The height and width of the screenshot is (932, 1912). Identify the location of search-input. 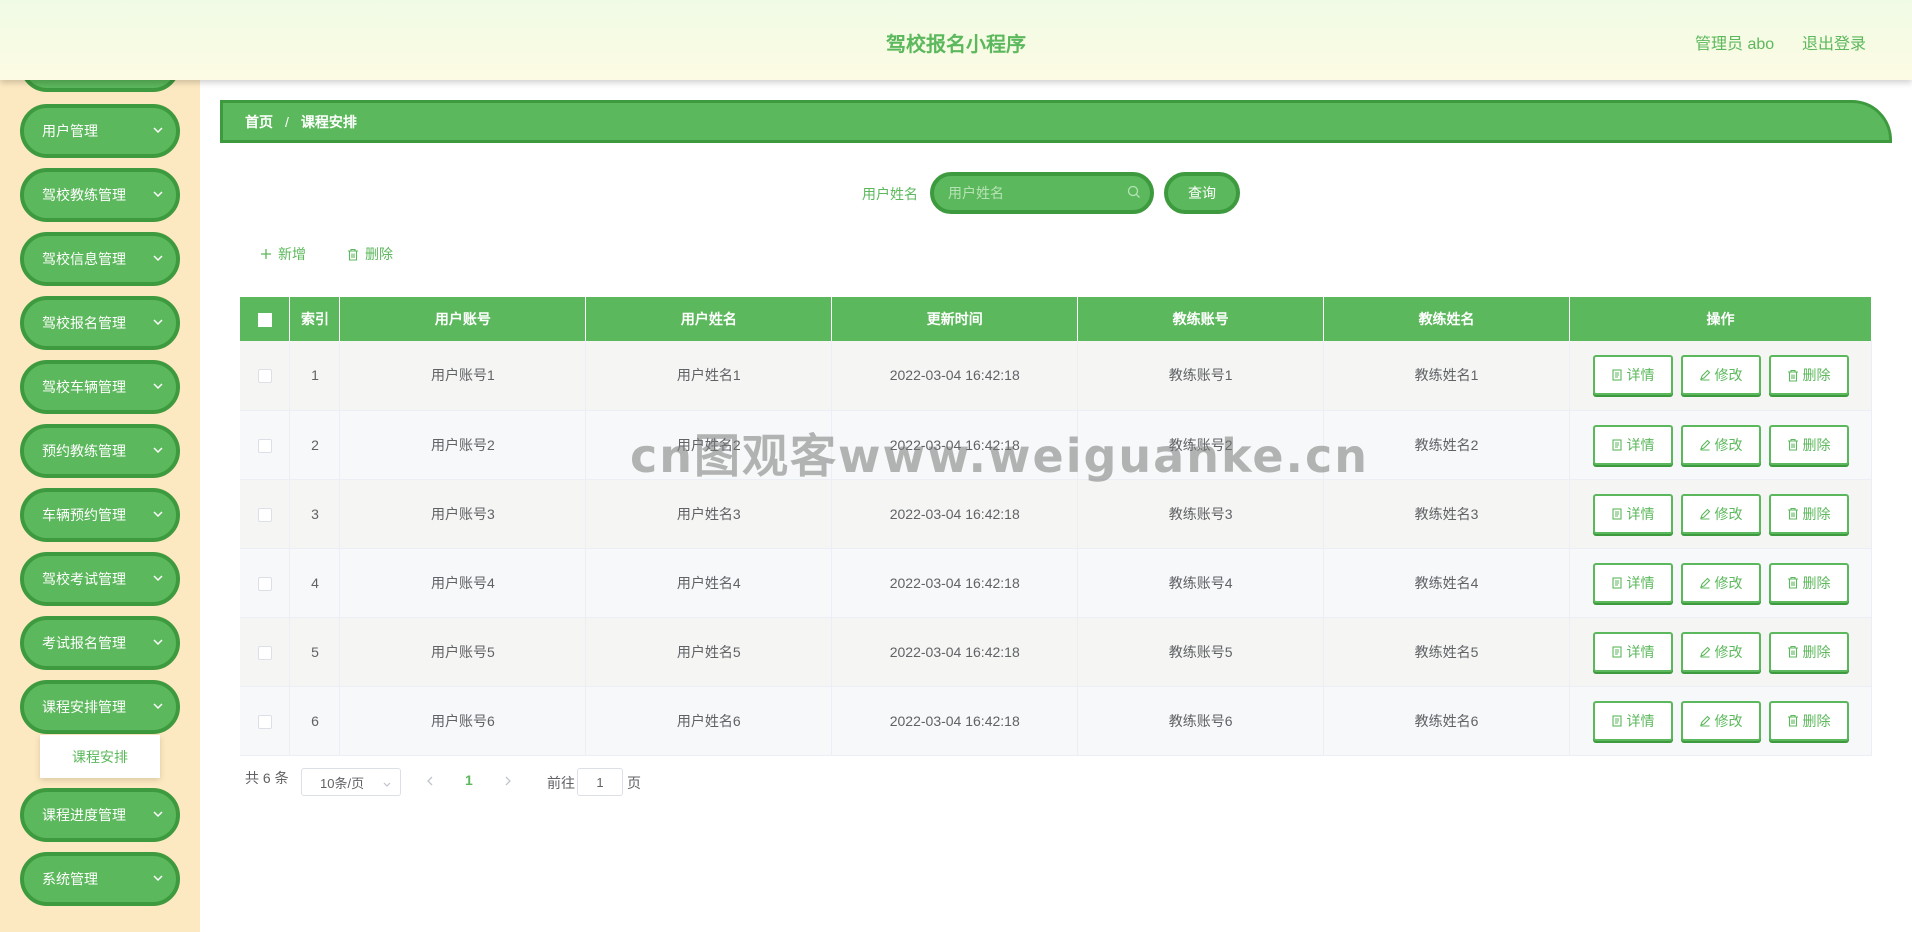
(1033, 193).